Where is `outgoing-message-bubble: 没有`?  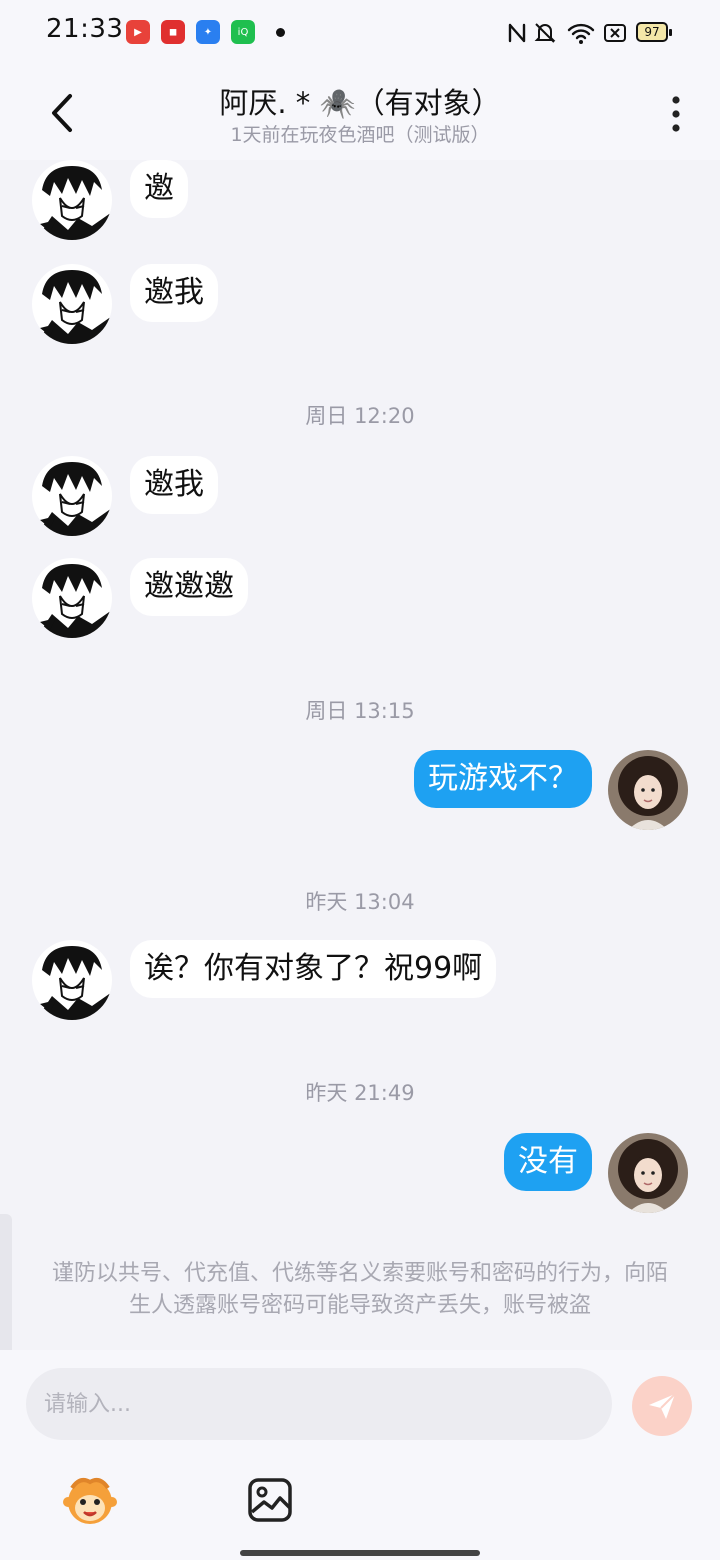
outgoing-message-bubble: 没有 is located at coordinates (548, 1162).